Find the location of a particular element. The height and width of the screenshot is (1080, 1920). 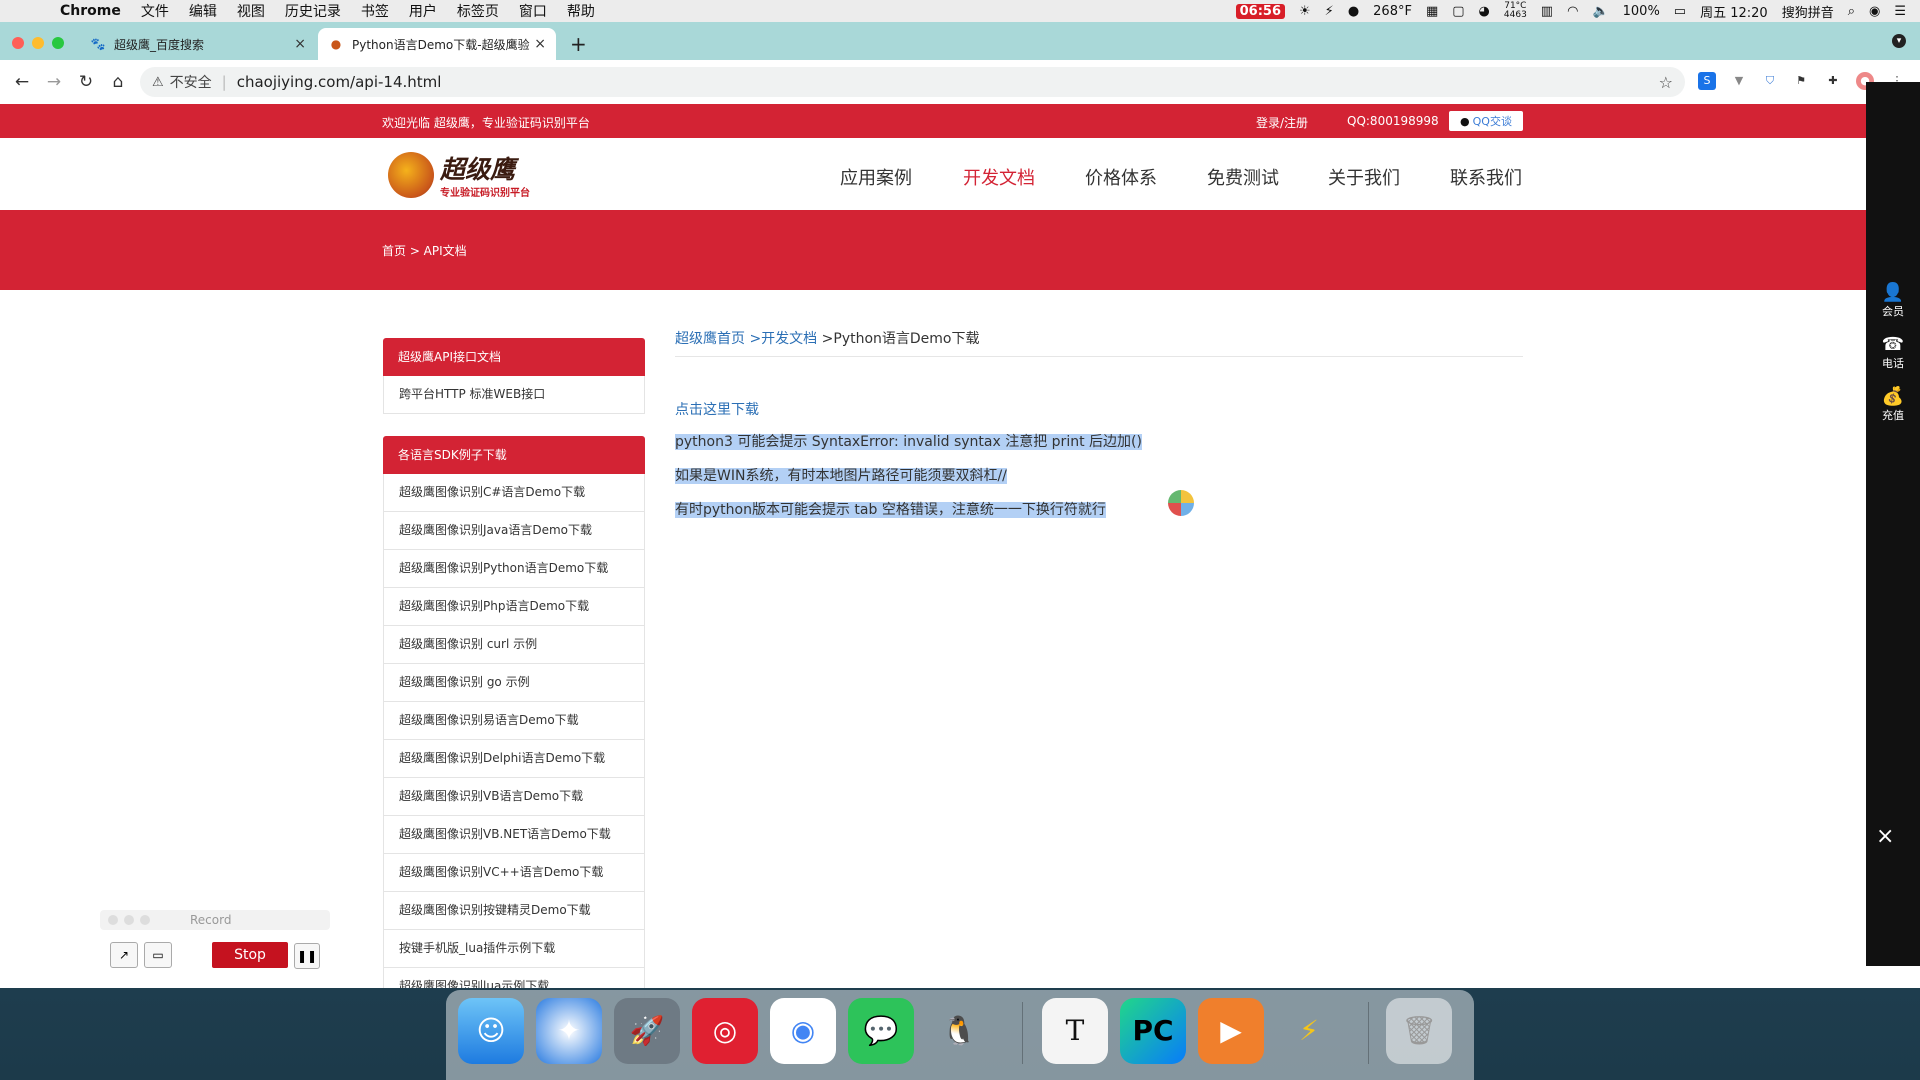

qq-chat-button: ● QQ交谈 is located at coordinates (1486, 121).